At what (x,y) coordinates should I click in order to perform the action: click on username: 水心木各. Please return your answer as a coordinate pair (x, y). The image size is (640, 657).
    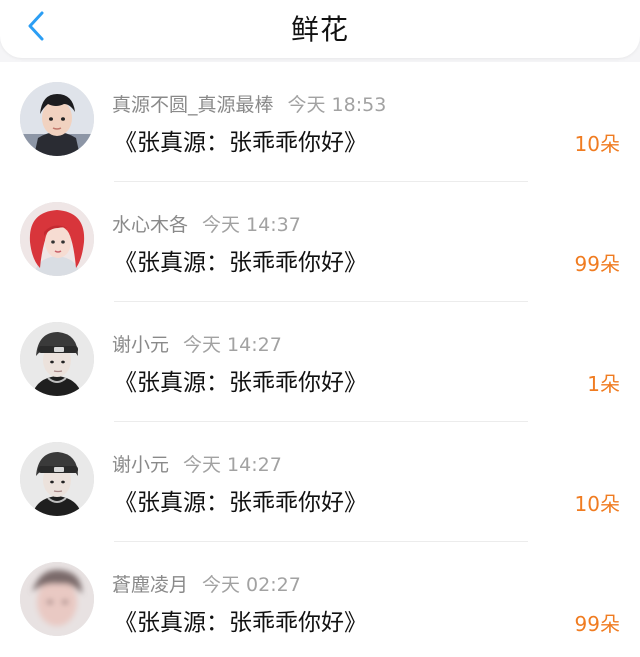
    Looking at the image, I should click on (150, 225).